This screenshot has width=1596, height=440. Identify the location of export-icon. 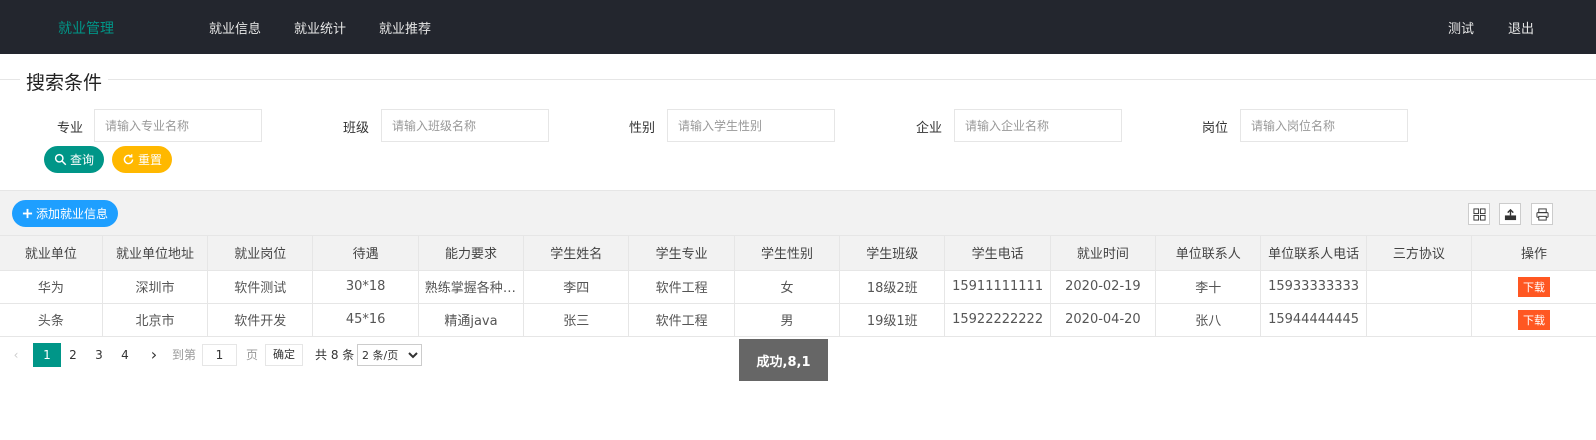
(1510, 214).